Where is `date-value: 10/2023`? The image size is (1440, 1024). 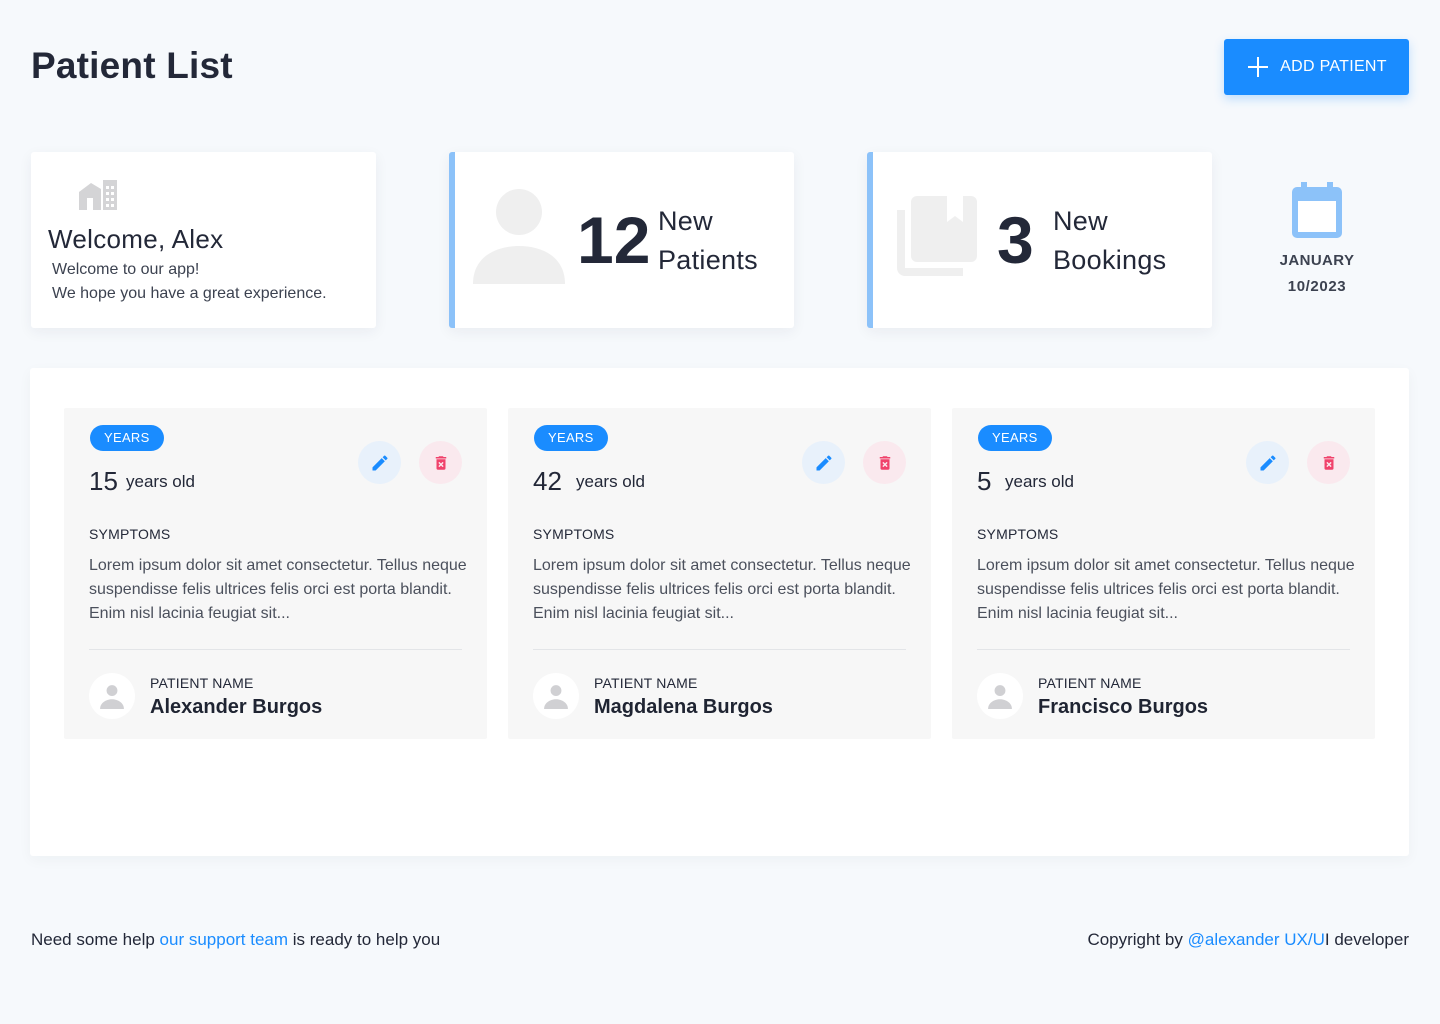 date-value: 10/2023 is located at coordinates (1317, 286).